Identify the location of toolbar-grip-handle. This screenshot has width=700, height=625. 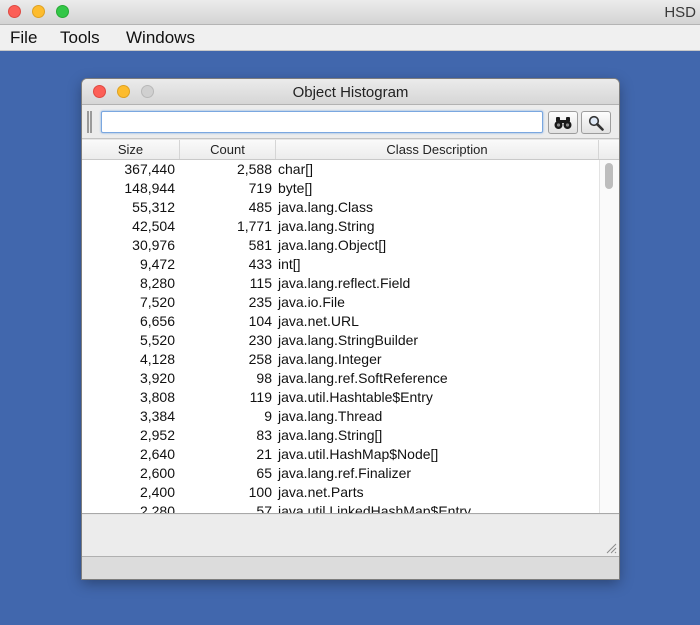
(89, 122).